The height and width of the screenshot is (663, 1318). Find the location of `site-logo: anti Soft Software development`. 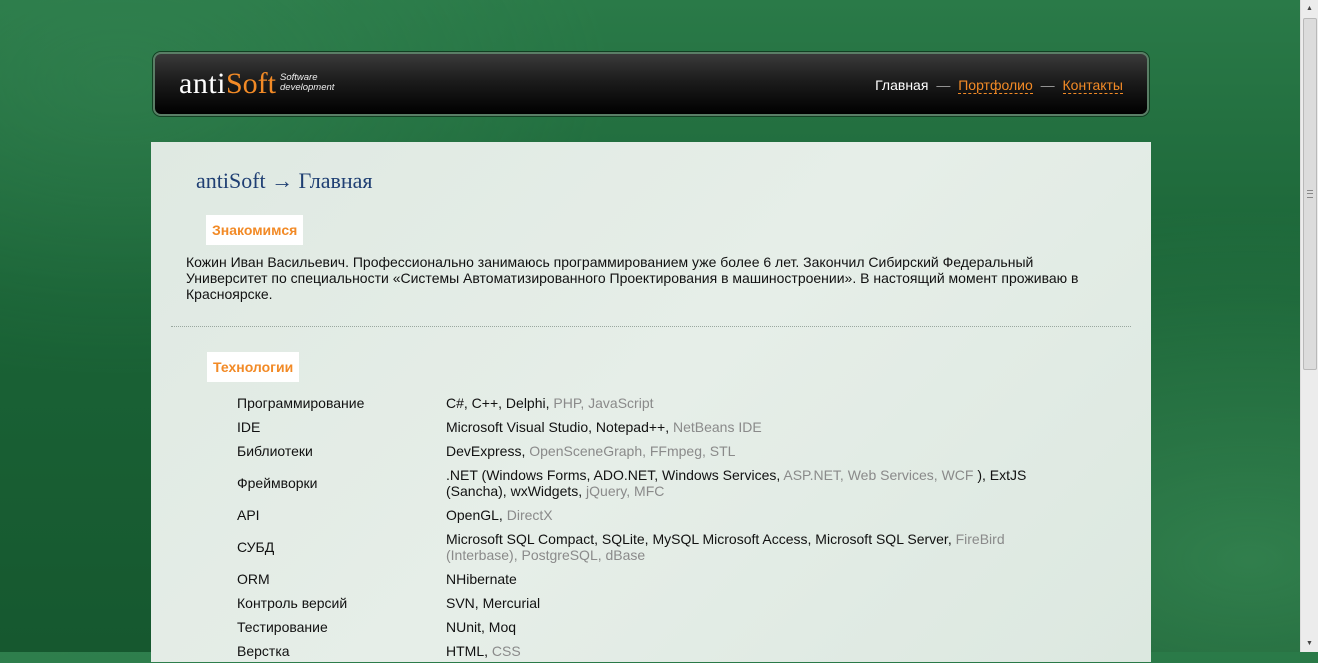

site-logo: anti Soft Software development is located at coordinates (264, 84).